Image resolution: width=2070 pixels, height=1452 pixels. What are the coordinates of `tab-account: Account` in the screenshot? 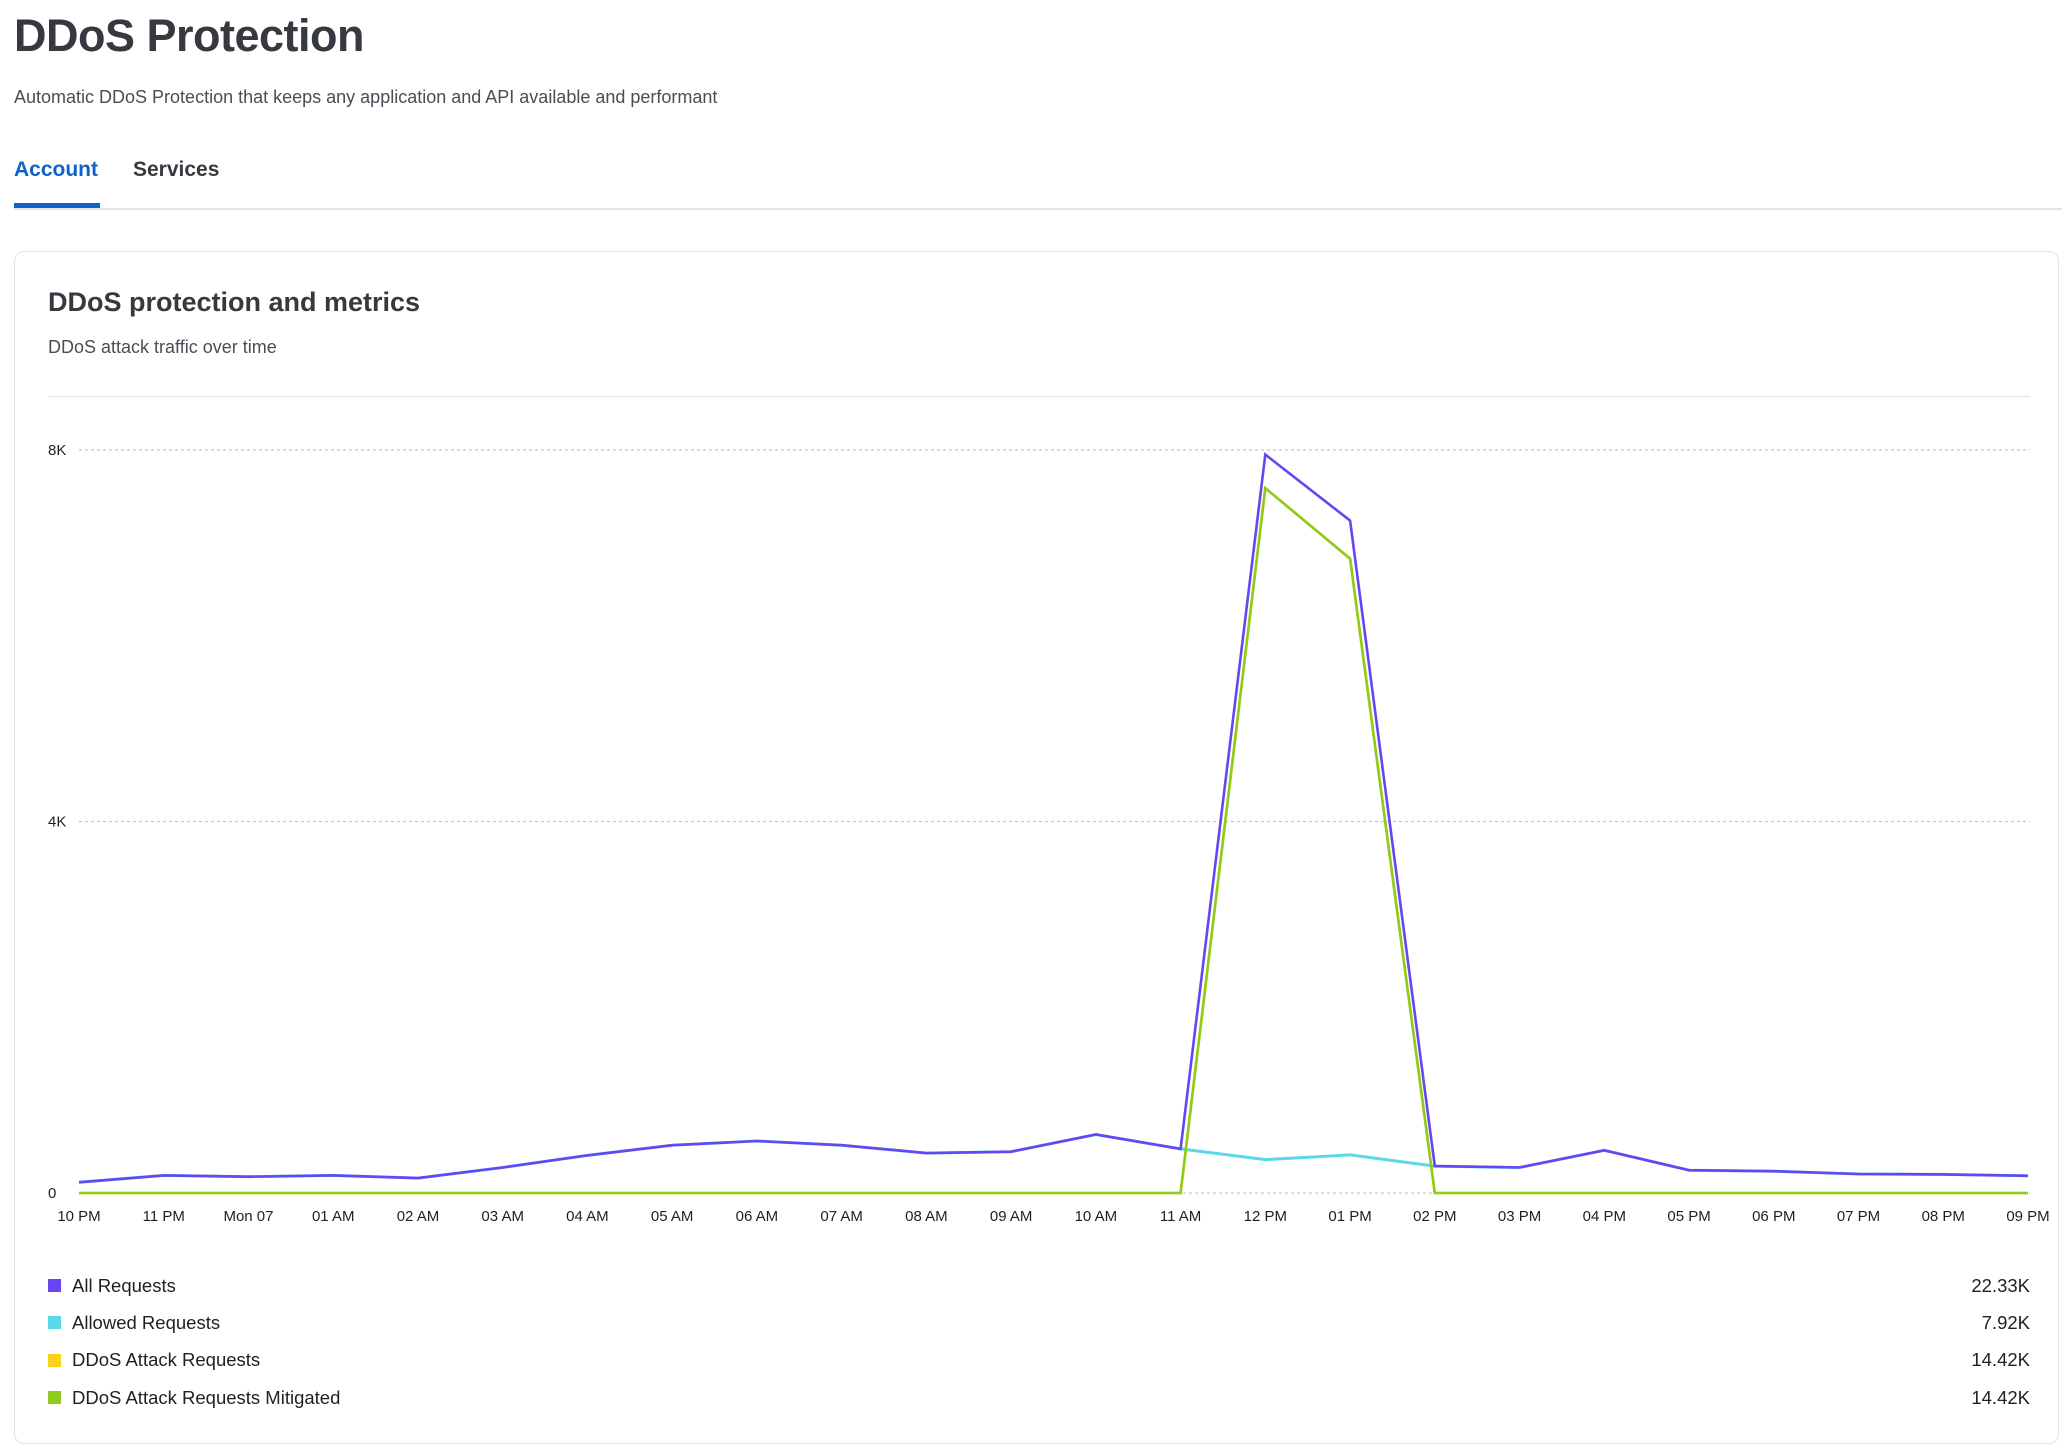 It's located at (56, 177).